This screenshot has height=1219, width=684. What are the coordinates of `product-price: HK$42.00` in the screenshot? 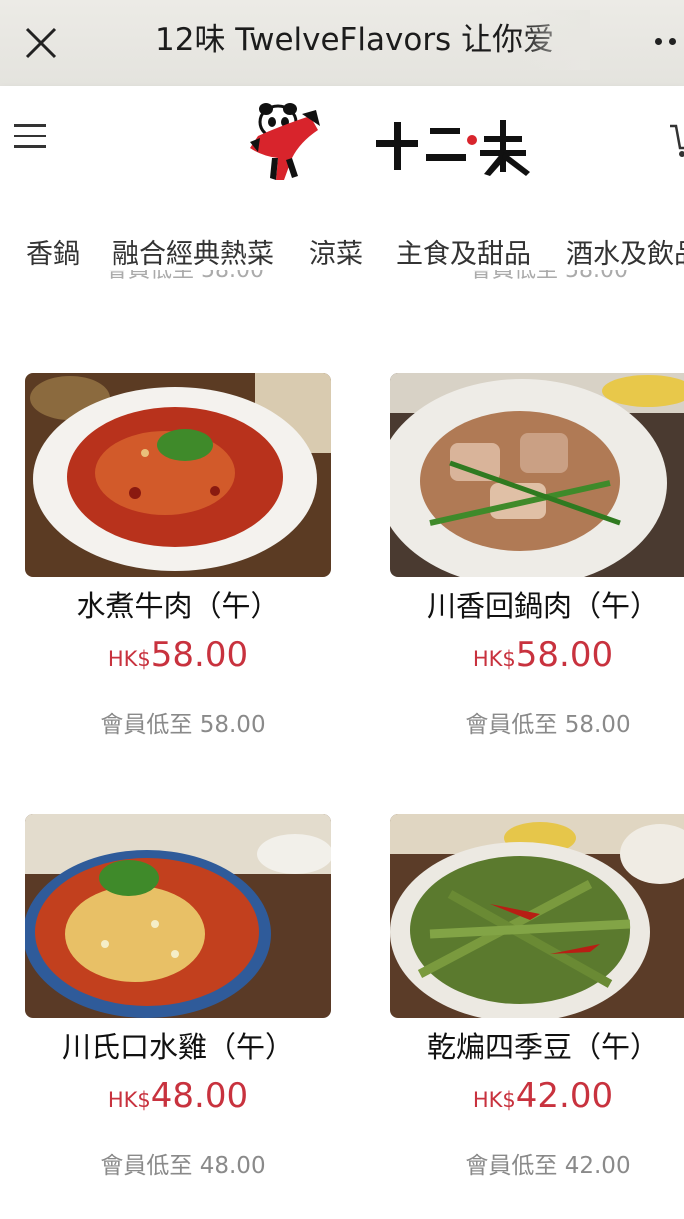 It's located at (537, 1096).